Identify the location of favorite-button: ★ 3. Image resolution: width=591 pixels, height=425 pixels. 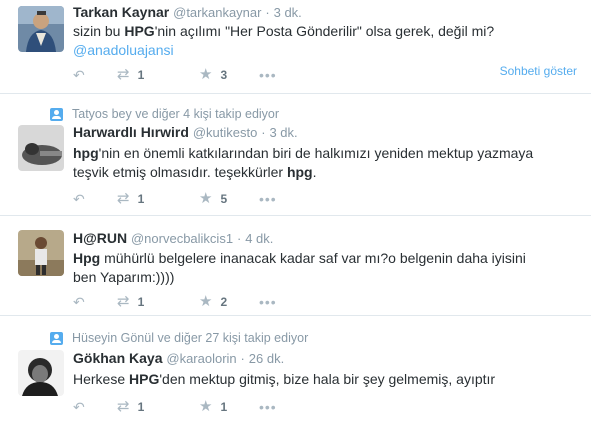
(229, 75).